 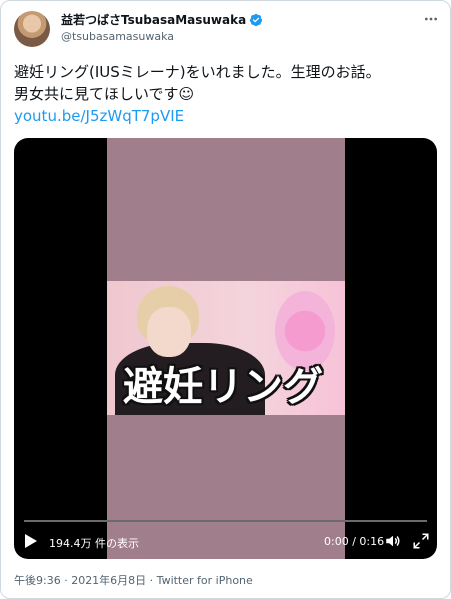 I want to click on video-controls: 194.4万 件の表示 0:00 / 0:16, so click(x=225, y=542).